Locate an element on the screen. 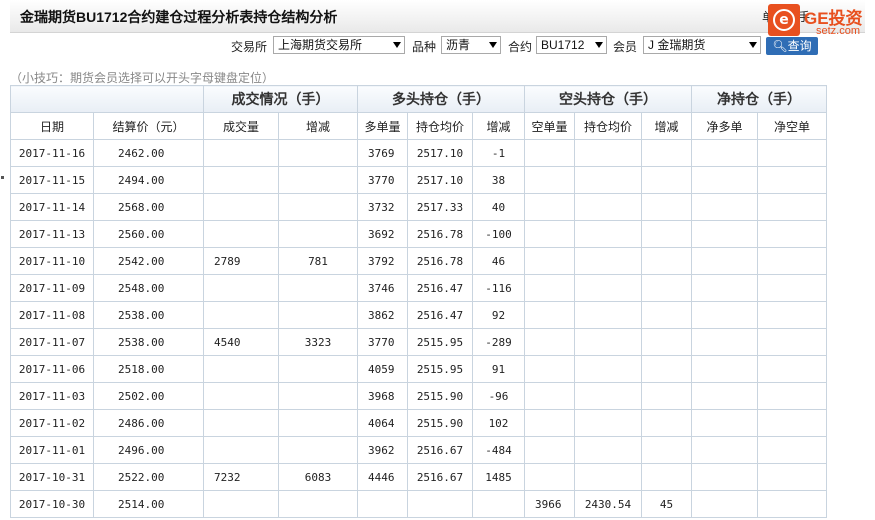  cell-date: 2017-11-08 is located at coordinates (52, 315).